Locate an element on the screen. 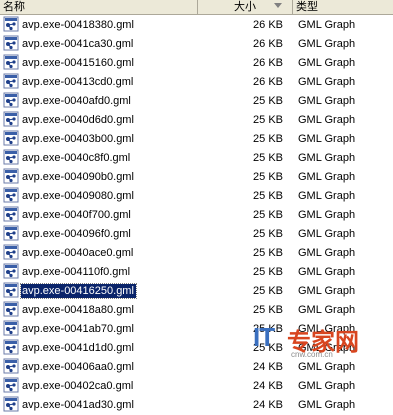  file-name: avp.exe-00416250.gml is located at coordinates (78, 291).